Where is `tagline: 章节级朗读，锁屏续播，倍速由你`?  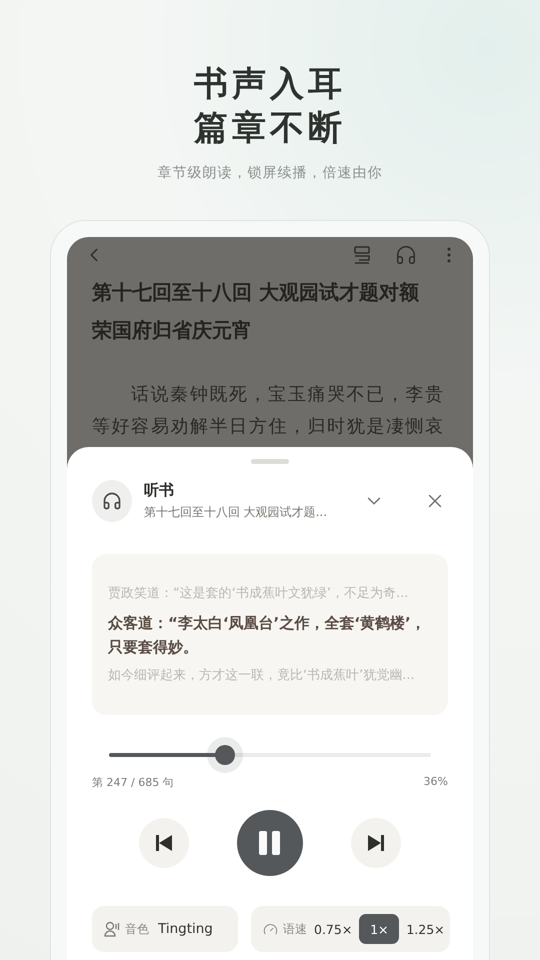
tagline: 章节级朗读，锁屏续播，倍速由你 is located at coordinates (270, 173).